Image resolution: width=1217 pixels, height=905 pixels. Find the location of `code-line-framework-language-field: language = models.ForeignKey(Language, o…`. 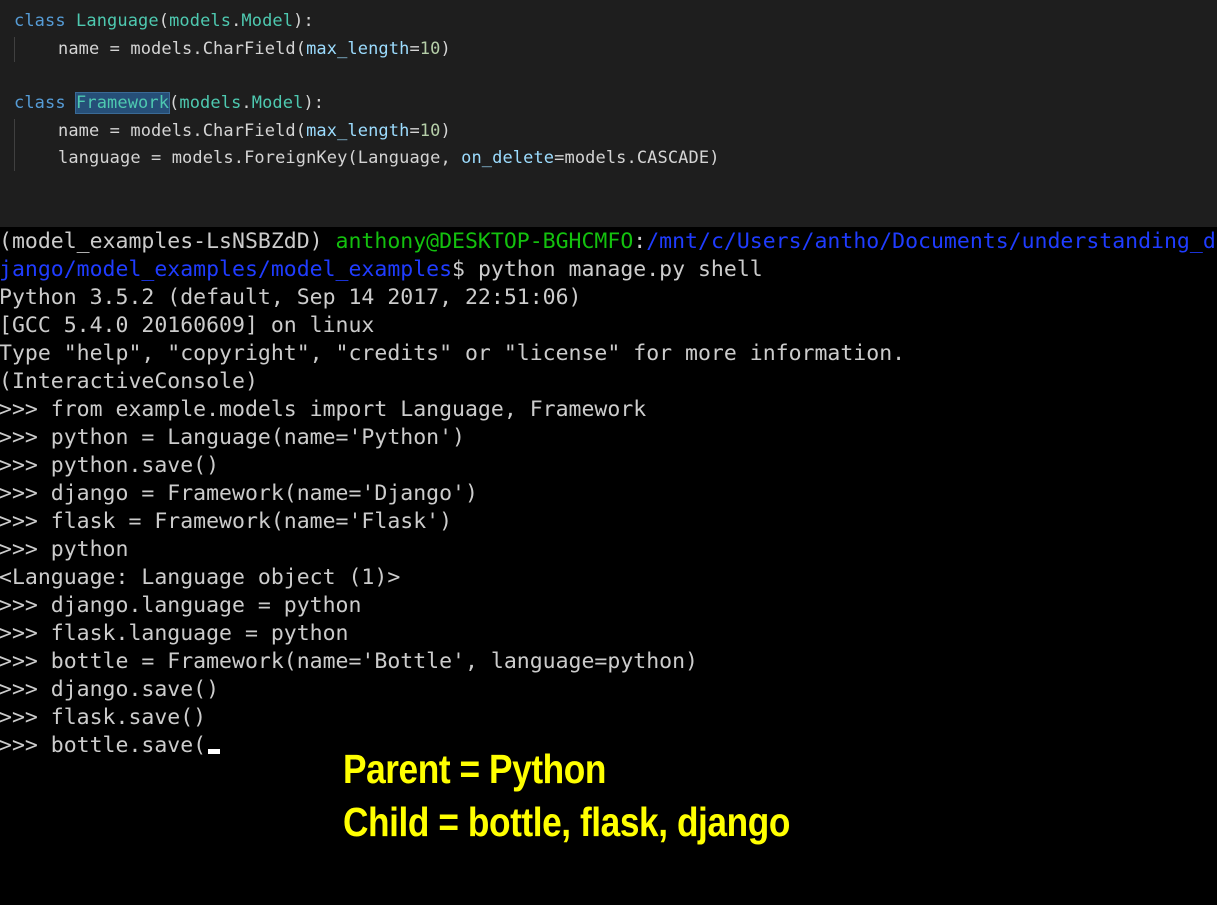

code-line-framework-language-field: language = models.ForeignKey(Language, o… is located at coordinates (389, 158).